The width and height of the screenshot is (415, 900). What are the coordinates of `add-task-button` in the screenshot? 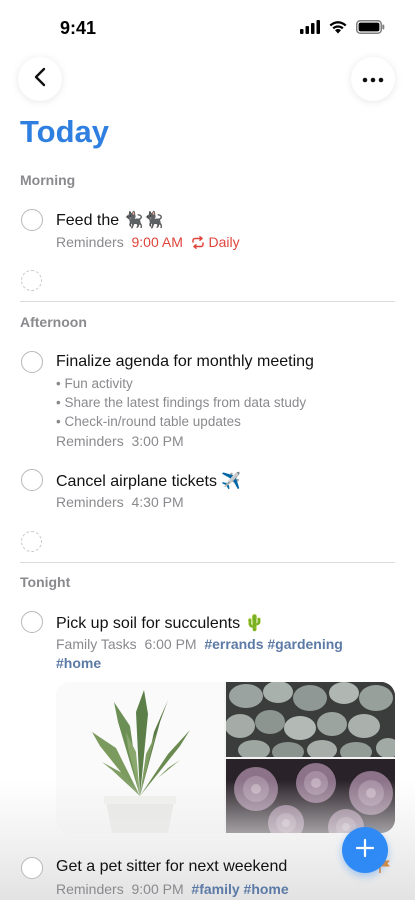 It's located at (365, 850).